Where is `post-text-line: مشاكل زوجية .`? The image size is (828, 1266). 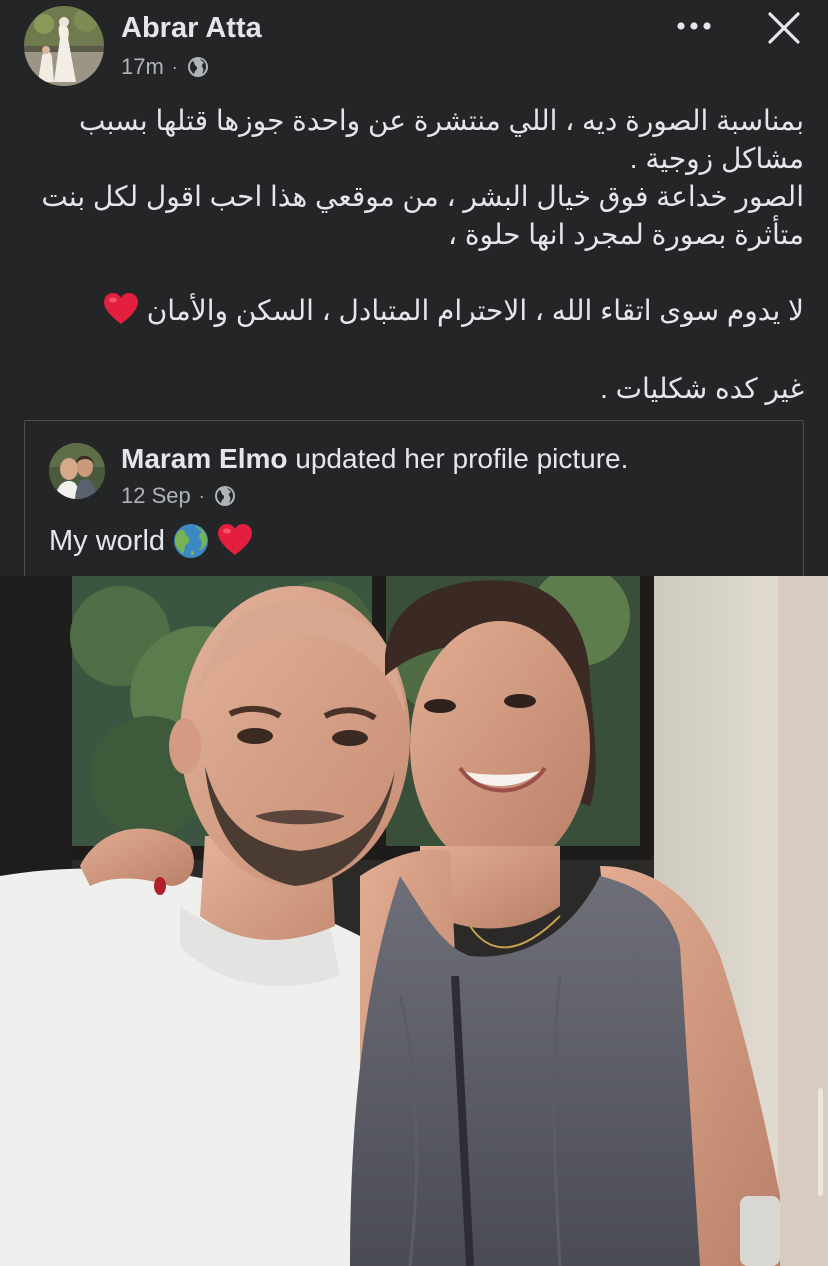 post-text-line: مشاكل زوجية . is located at coordinates (716, 158).